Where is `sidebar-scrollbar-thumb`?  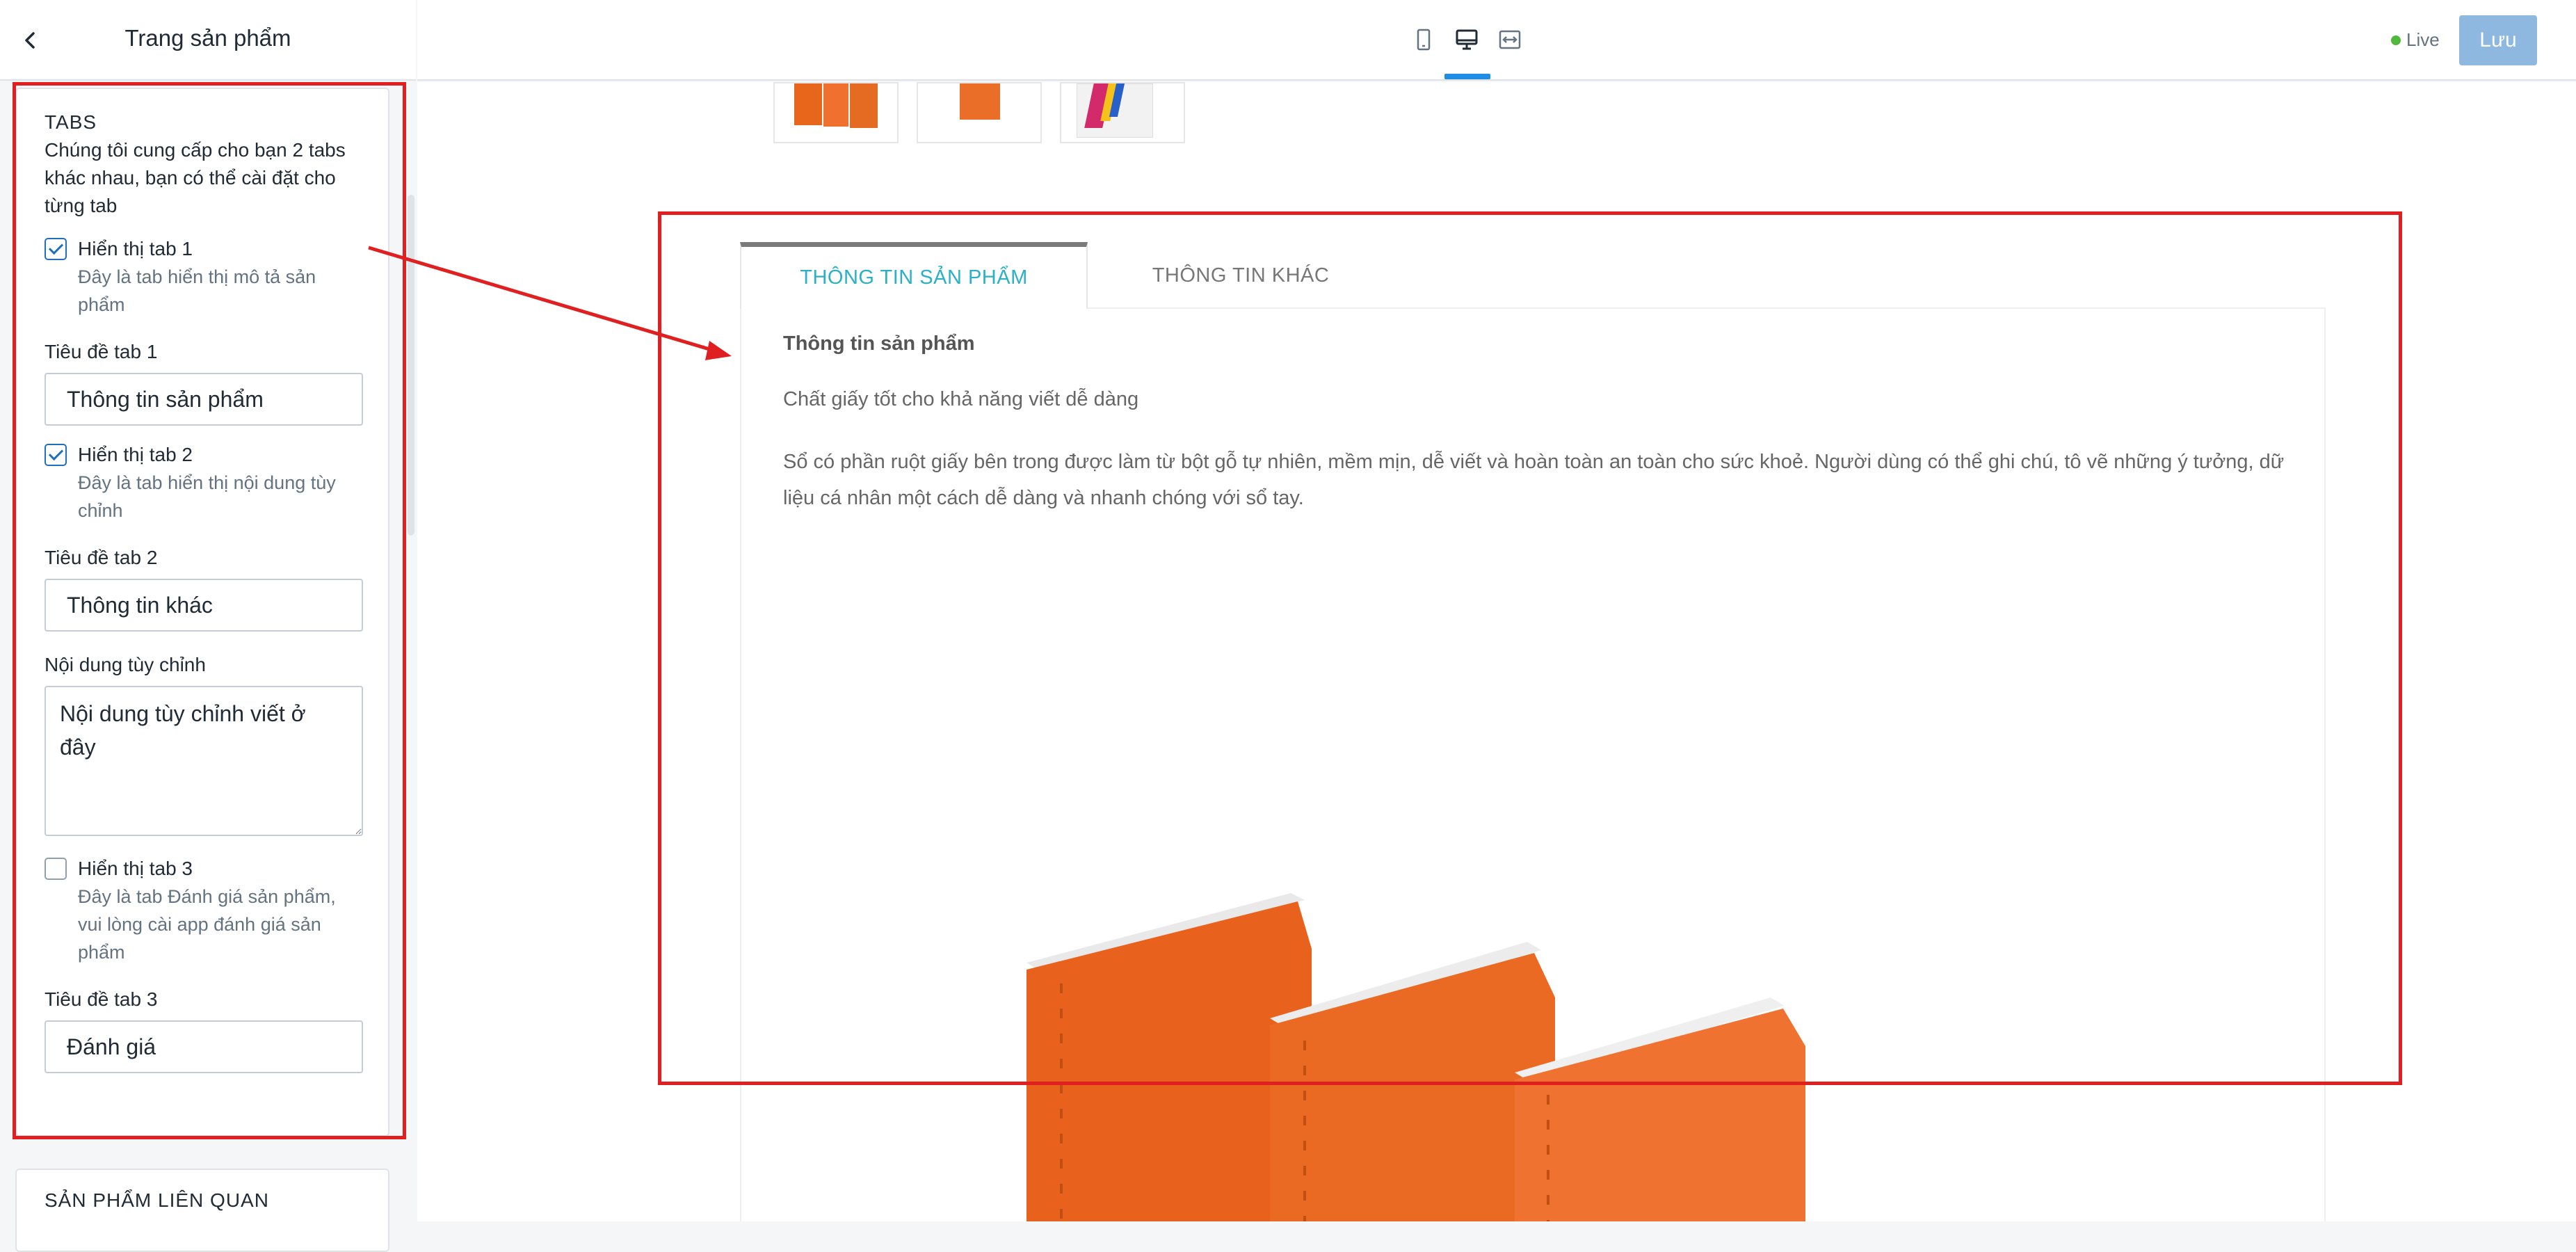 sidebar-scrollbar-thumb is located at coordinates (411, 366).